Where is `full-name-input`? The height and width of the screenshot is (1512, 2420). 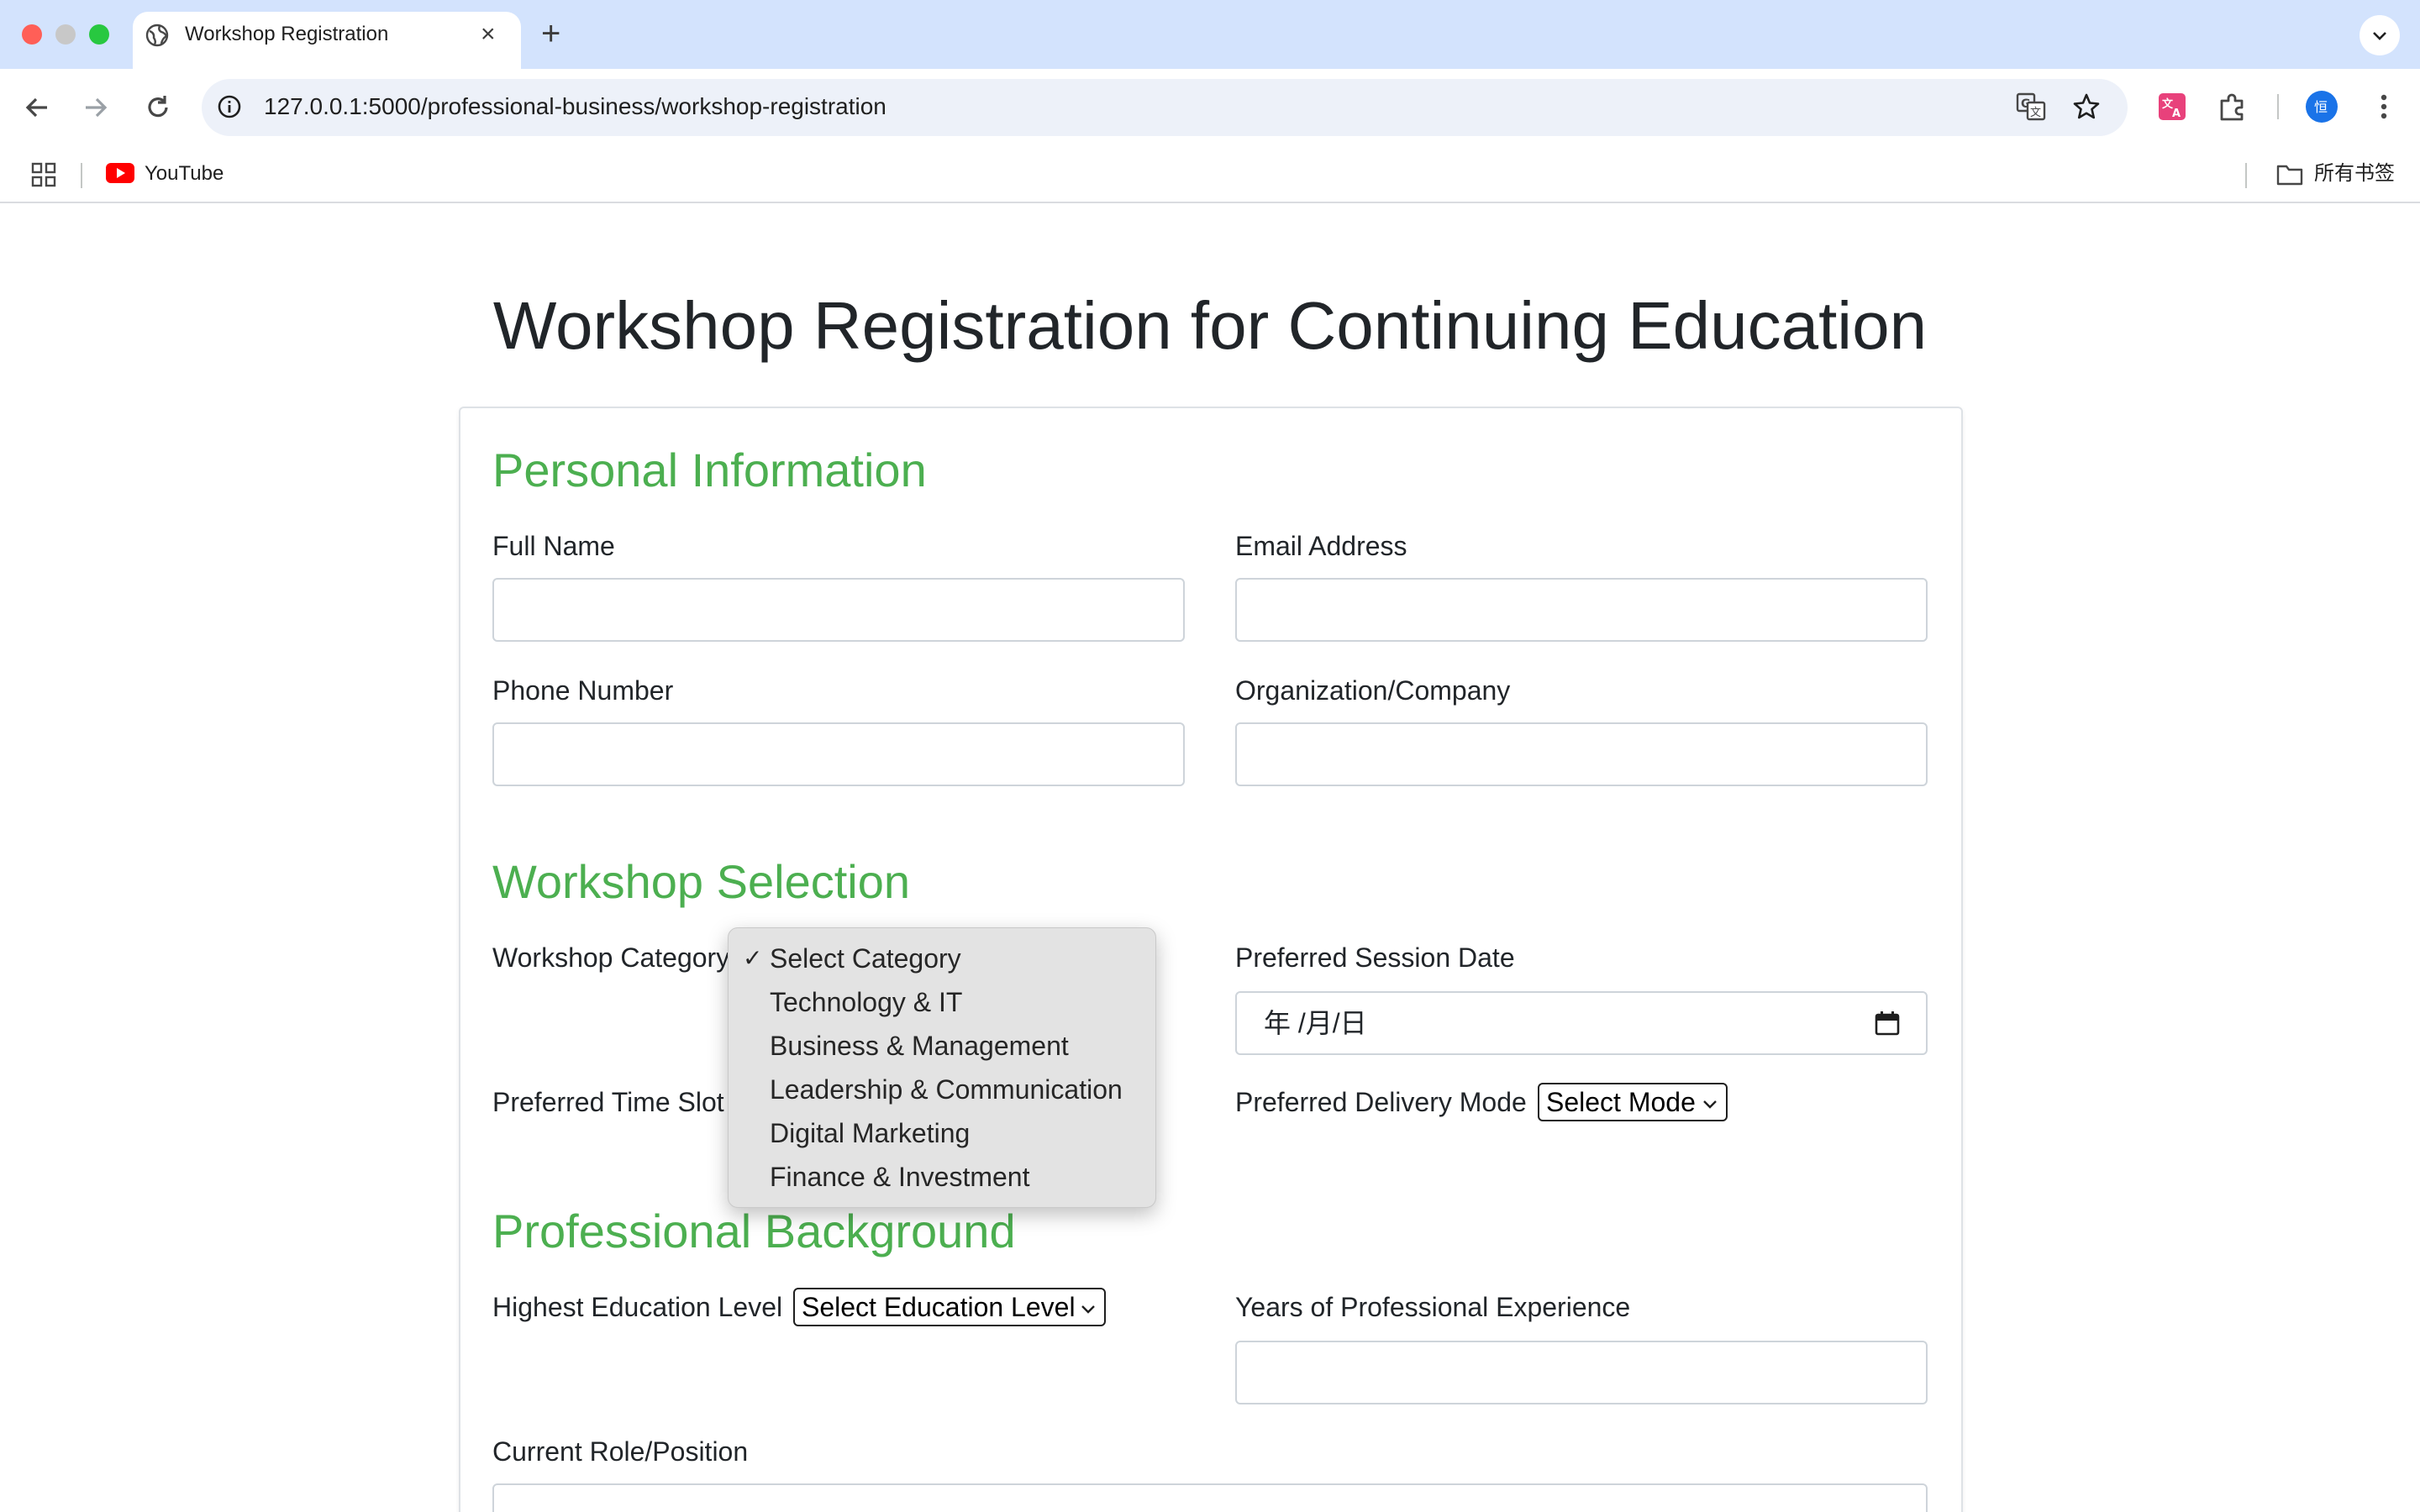 full-name-input is located at coordinates (839, 610).